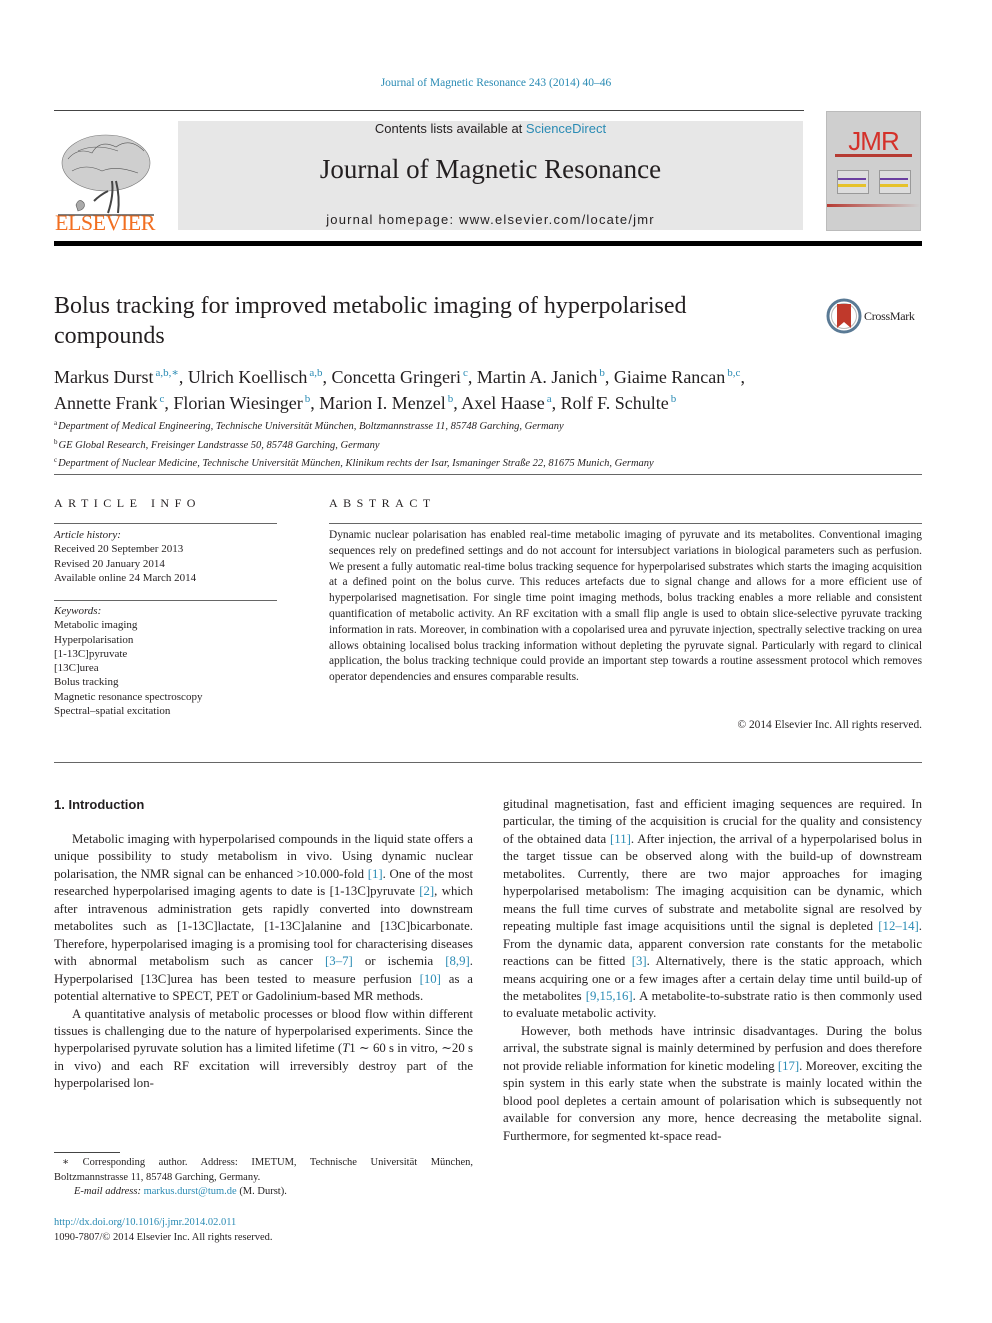 The width and height of the screenshot is (992, 1323). I want to click on citation-link: [17], so click(788, 1066).